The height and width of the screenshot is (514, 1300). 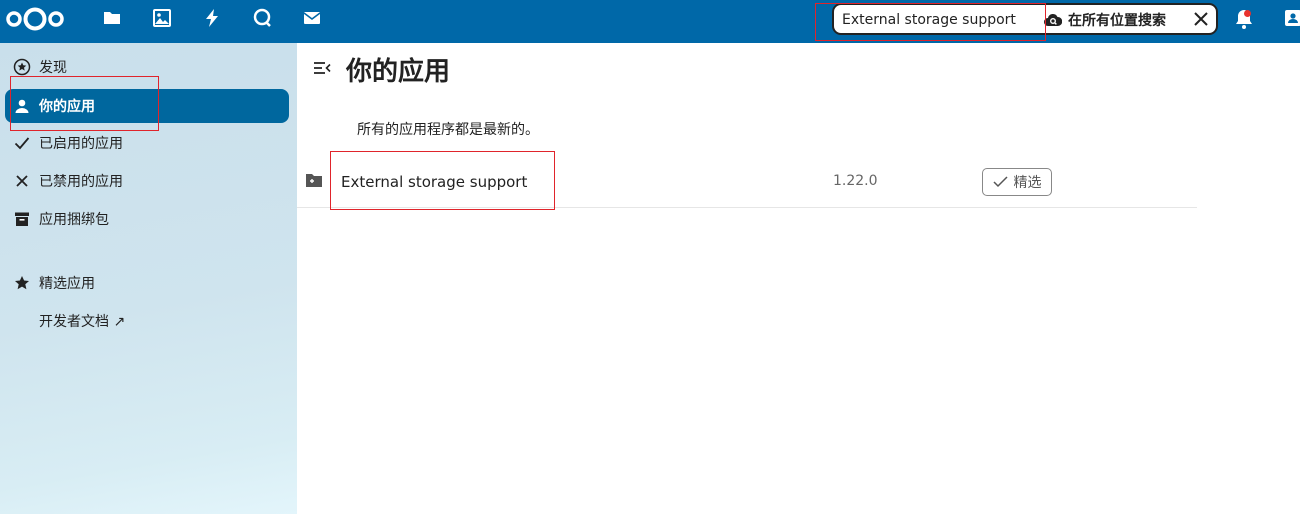 I want to click on unified-search-box: 在所有位置搜索, so click(x=1025, y=19).